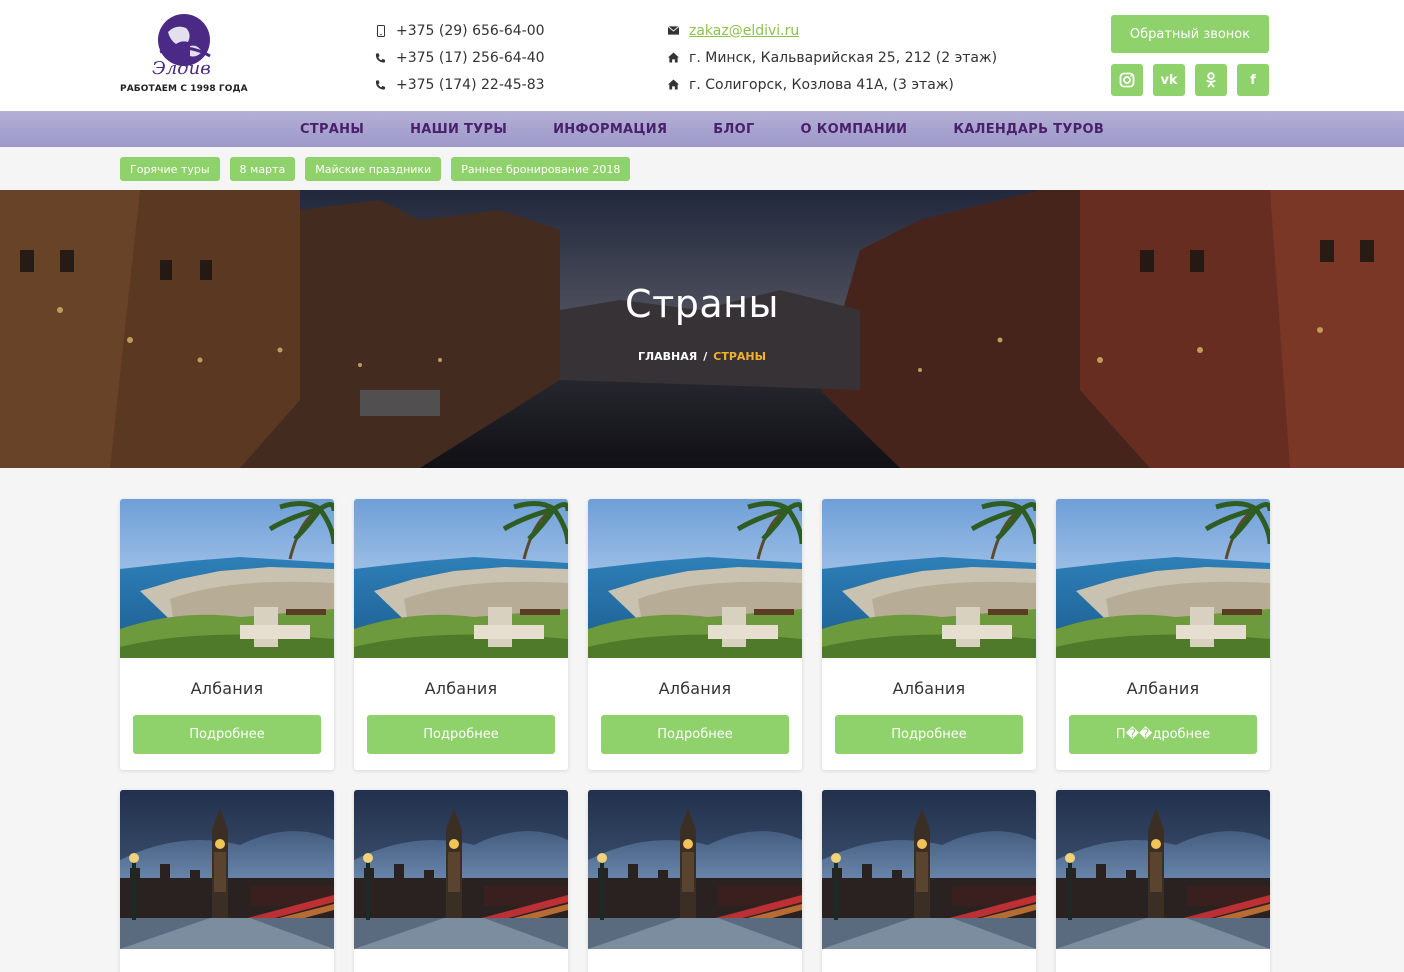  What do you see at coordinates (1028, 129) in the screenshot?
I see `nav-item-calendar: КАЛЕНДАРЬ ТУРОВ` at bounding box center [1028, 129].